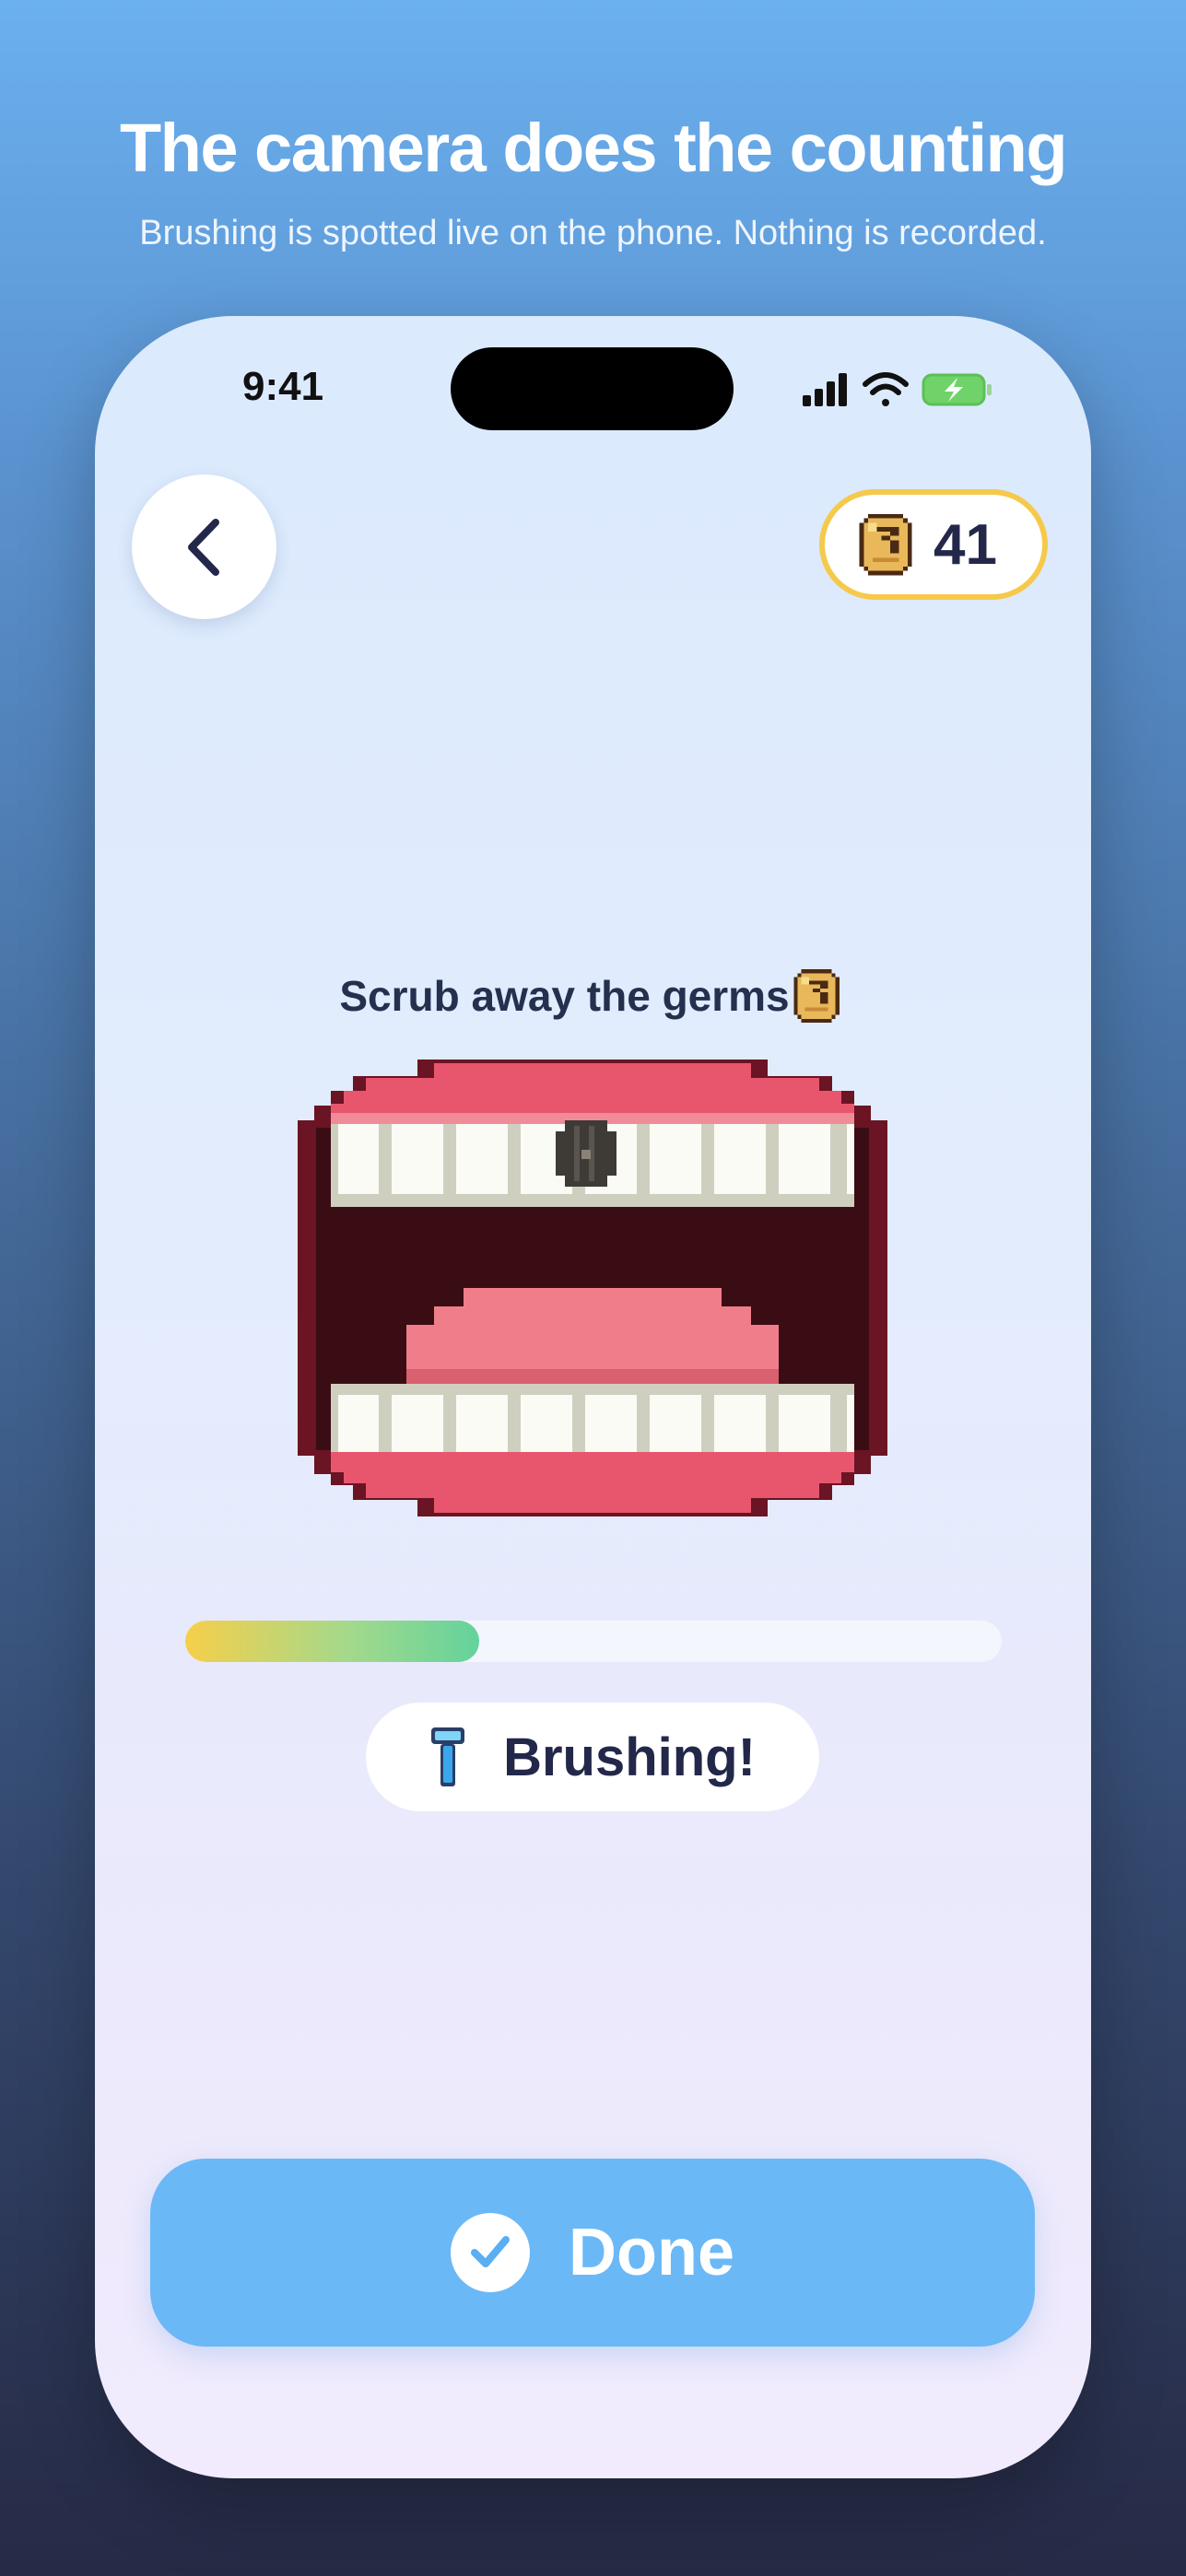  What do you see at coordinates (886, 389) in the screenshot?
I see `wifi-icon` at bounding box center [886, 389].